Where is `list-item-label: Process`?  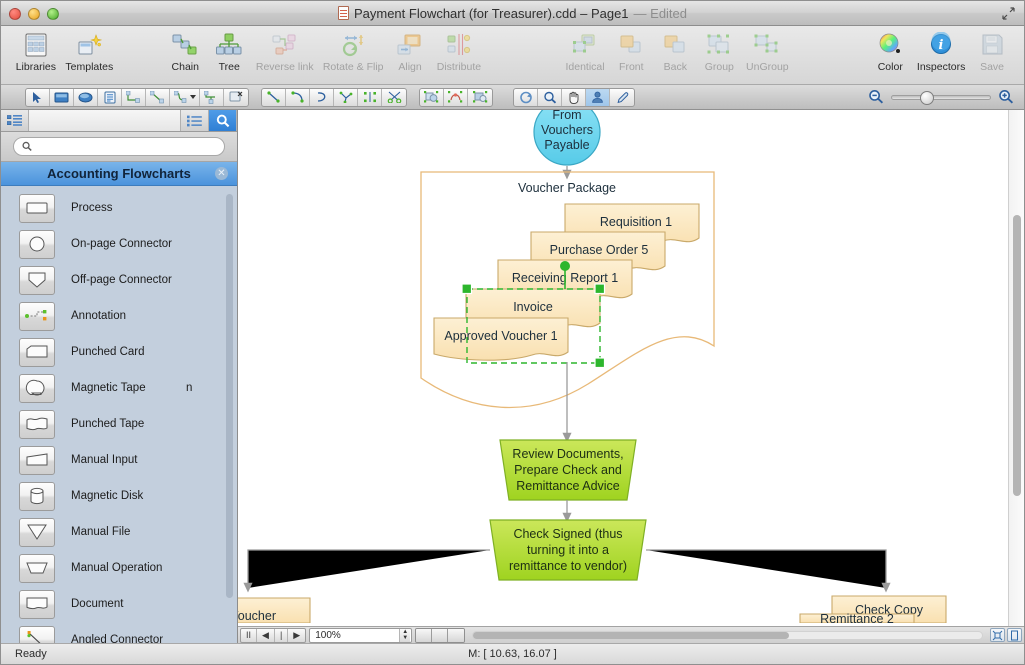
list-item-label: Process is located at coordinates (92, 208).